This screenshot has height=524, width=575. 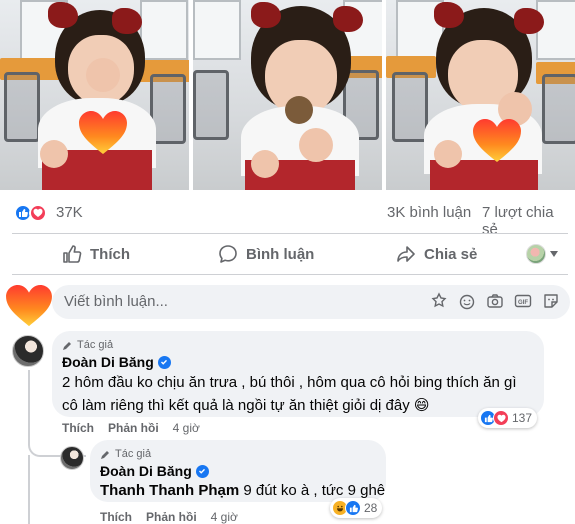 I want to click on reply-reaction-count: 28, so click(x=371, y=508).